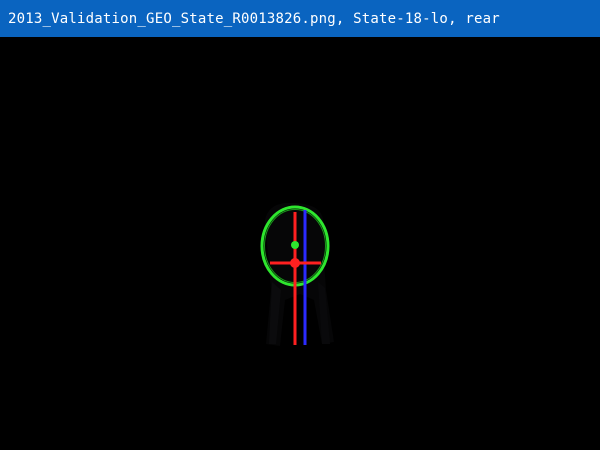 Image resolution: width=600 pixels, height=450 pixels. I want to click on annotation-overlay, so click(297, 274).